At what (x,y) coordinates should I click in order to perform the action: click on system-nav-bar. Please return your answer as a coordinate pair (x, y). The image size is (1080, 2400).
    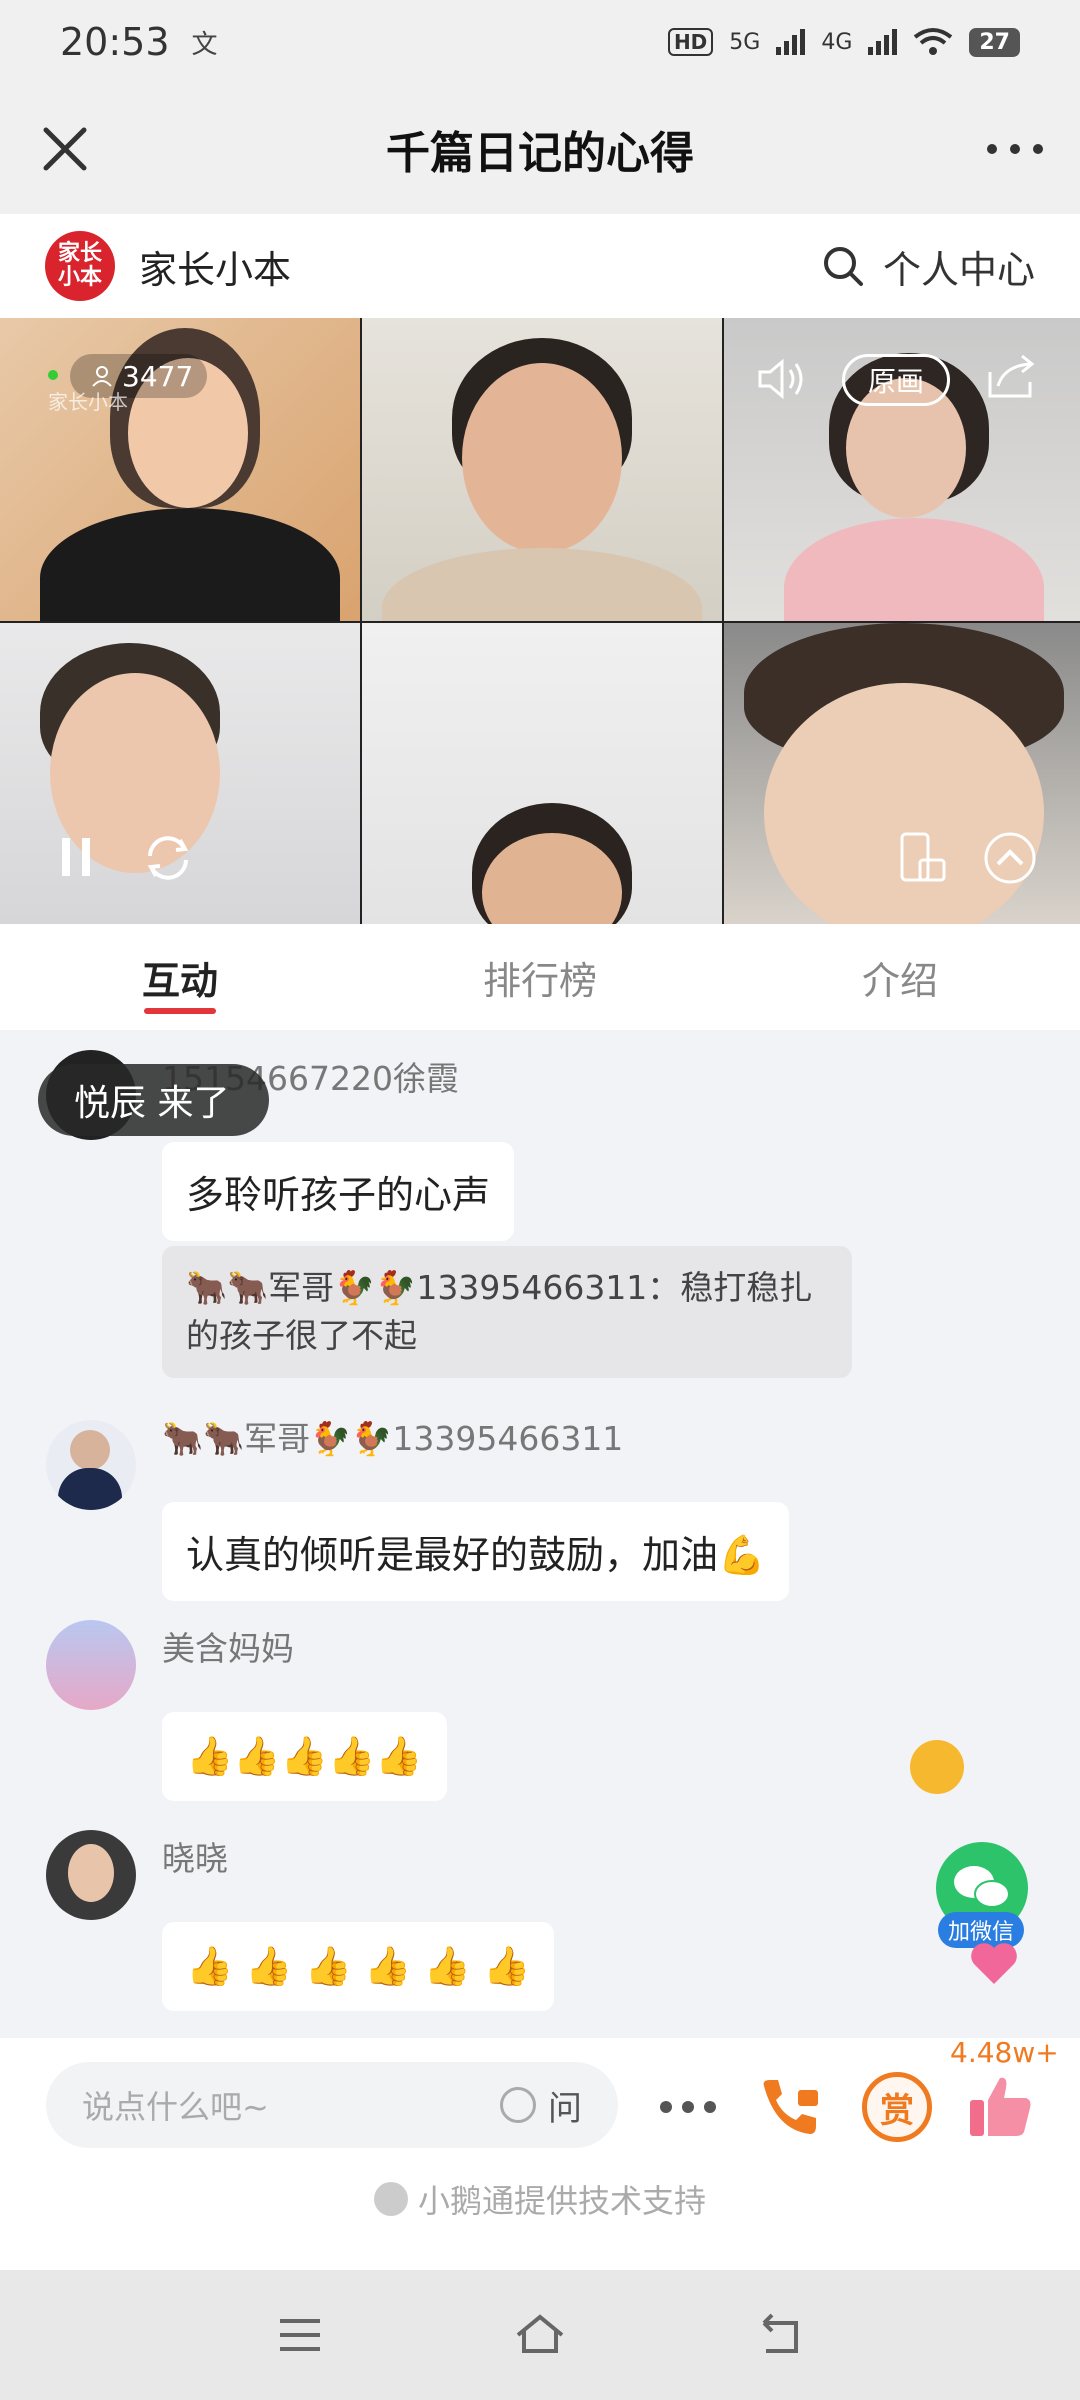
    Looking at the image, I should click on (540, 2335).